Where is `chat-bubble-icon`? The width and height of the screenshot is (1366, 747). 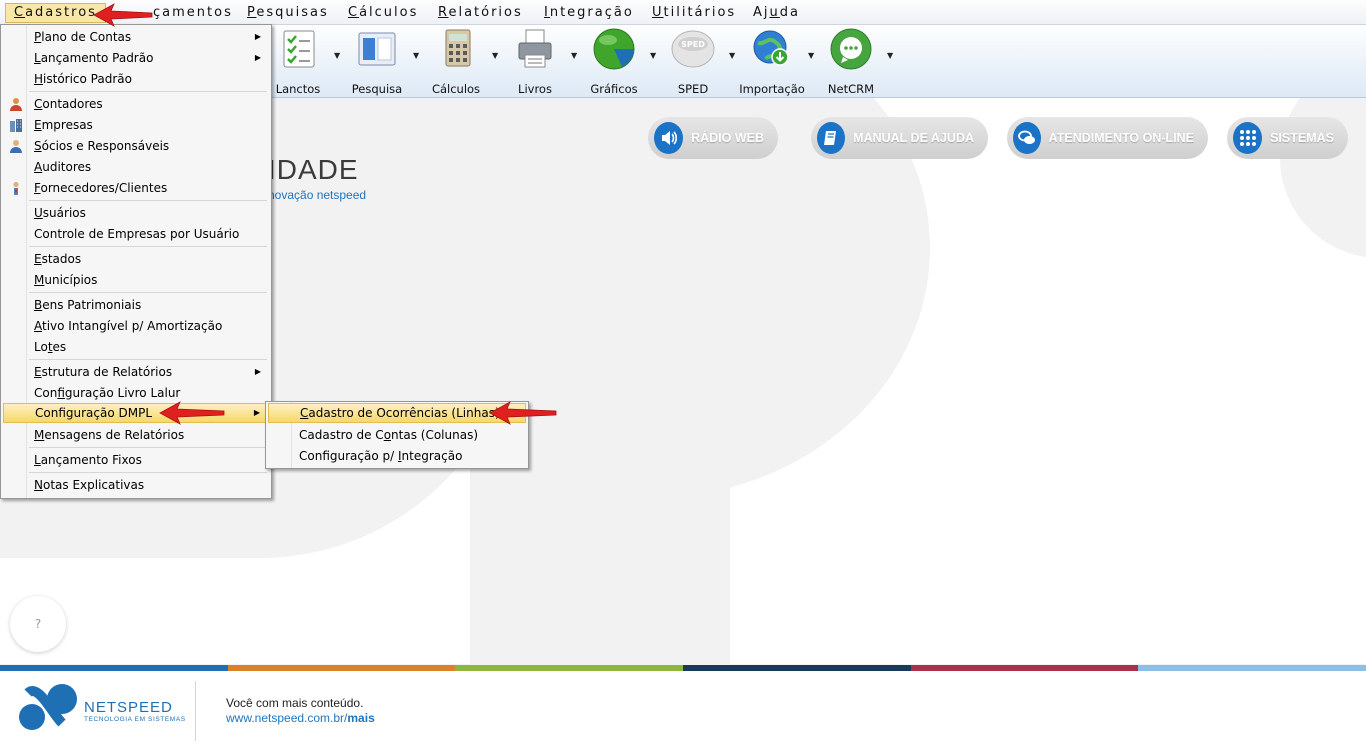
chat-bubble-icon is located at coordinates (851, 49).